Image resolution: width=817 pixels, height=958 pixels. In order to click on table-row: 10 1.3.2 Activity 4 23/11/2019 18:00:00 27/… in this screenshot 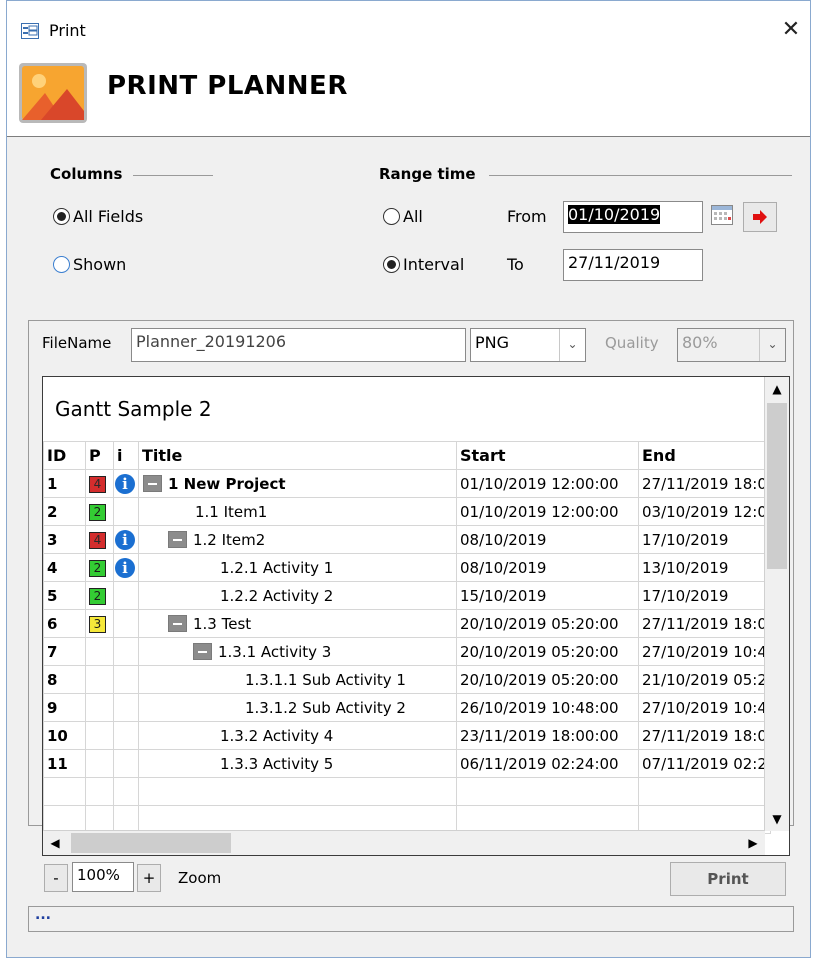, I will do `click(407, 735)`.